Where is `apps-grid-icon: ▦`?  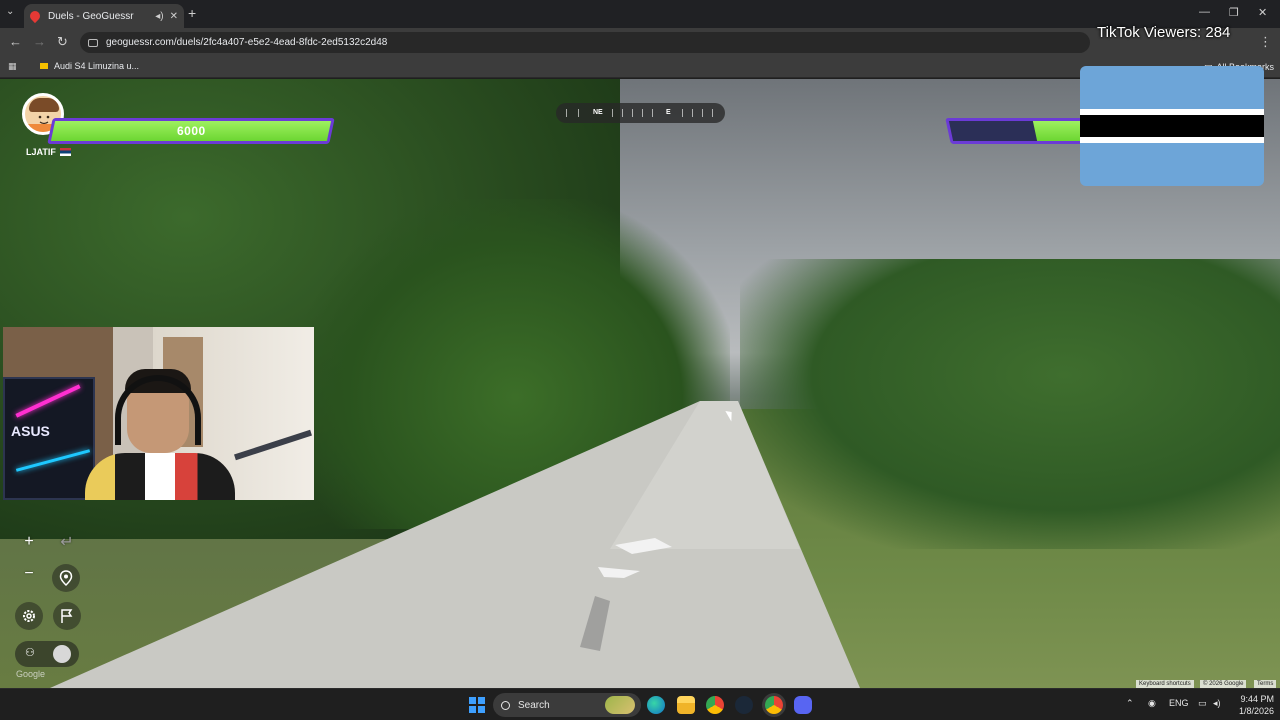 apps-grid-icon: ▦ is located at coordinates (12, 66).